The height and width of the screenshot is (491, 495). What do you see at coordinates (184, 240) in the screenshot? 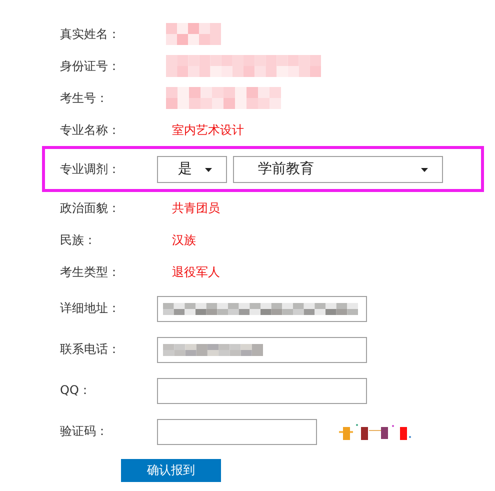
I see `field-value: 汉族` at bounding box center [184, 240].